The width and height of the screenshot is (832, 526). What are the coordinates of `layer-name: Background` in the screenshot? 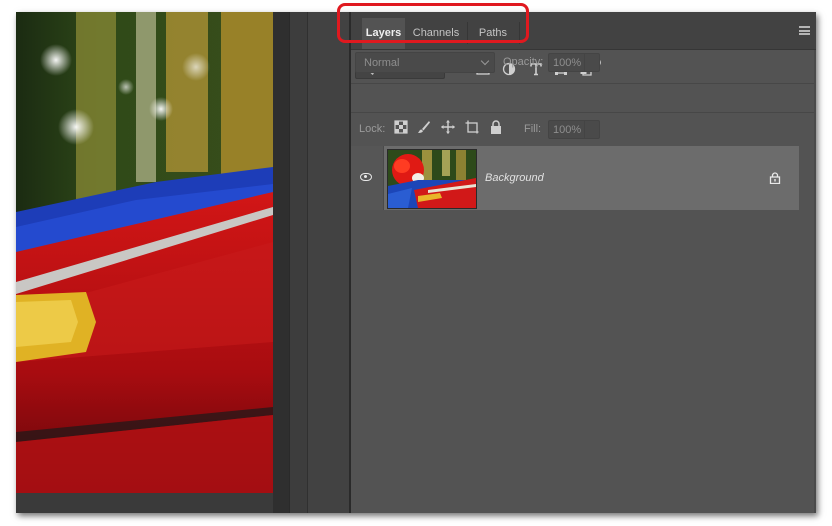 It's located at (514, 178).